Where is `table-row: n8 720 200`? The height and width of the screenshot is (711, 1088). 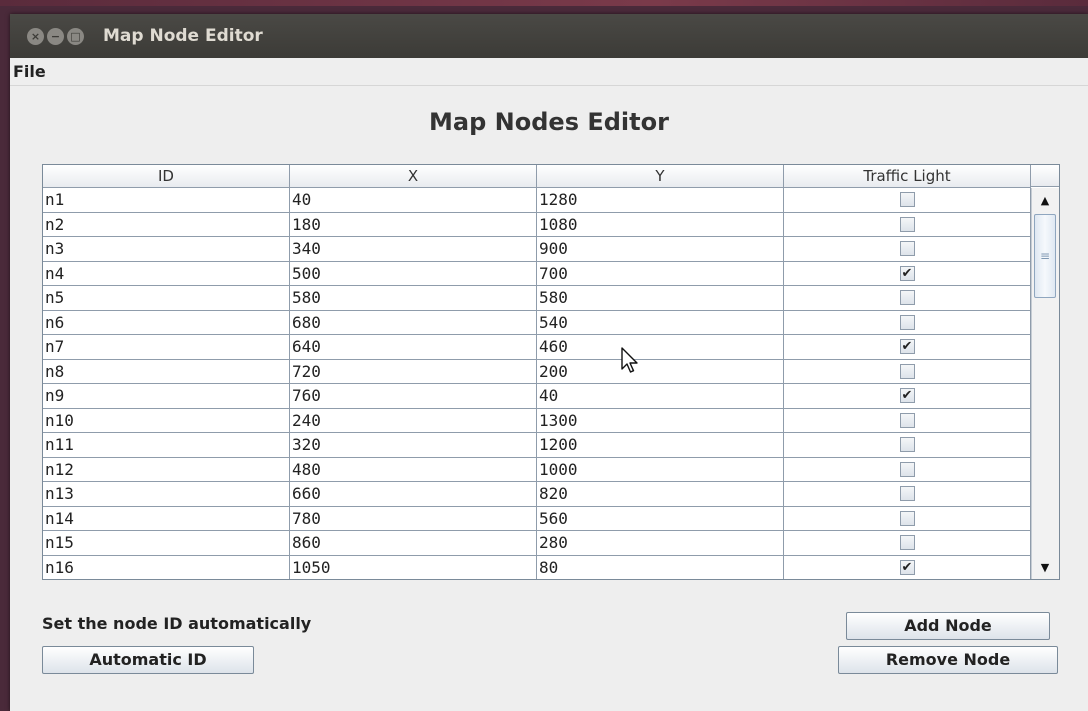 table-row: n8 720 200 is located at coordinates (537, 371).